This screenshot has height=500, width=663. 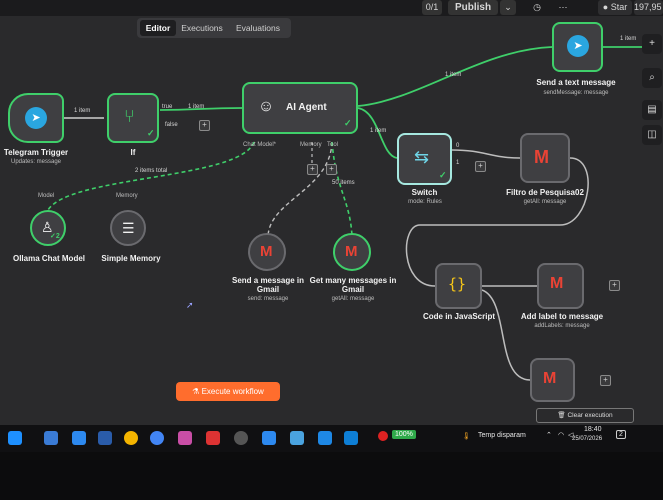 What do you see at coordinates (502, 435) in the screenshot?
I see `weather-text: Temp disparam` at bounding box center [502, 435].